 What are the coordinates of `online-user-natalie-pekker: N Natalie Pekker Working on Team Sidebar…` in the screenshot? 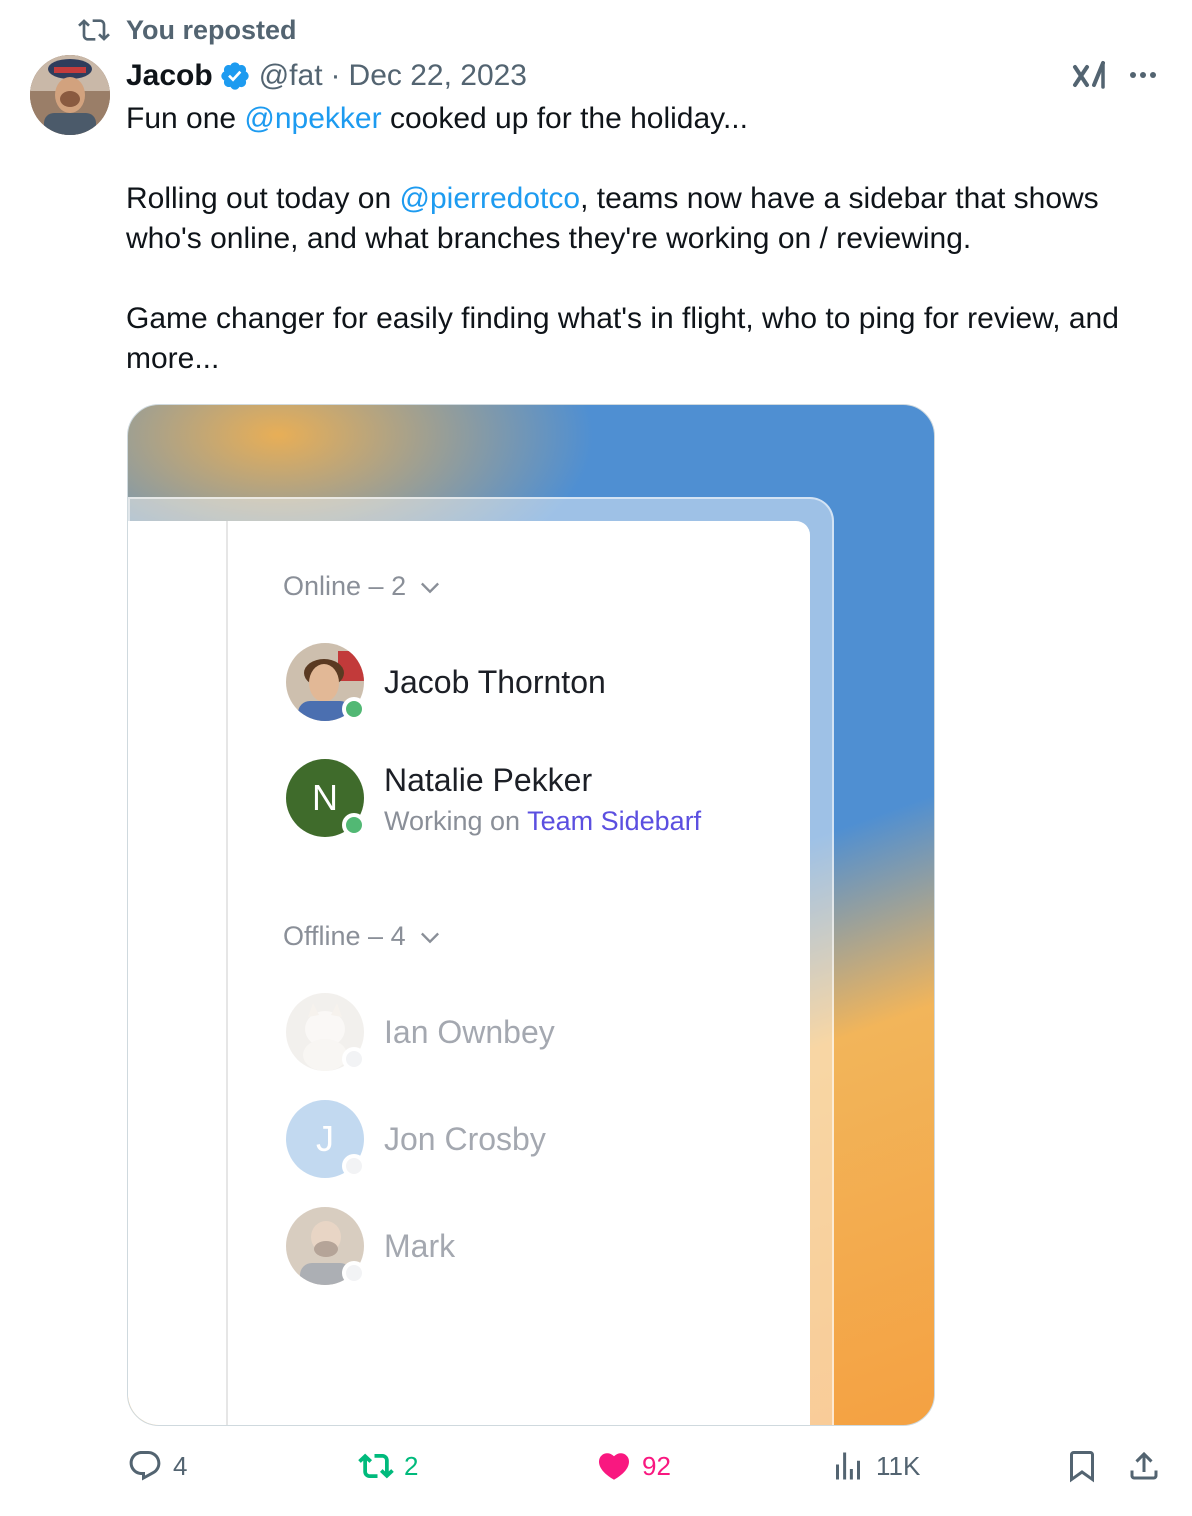 It's located at (493, 798).